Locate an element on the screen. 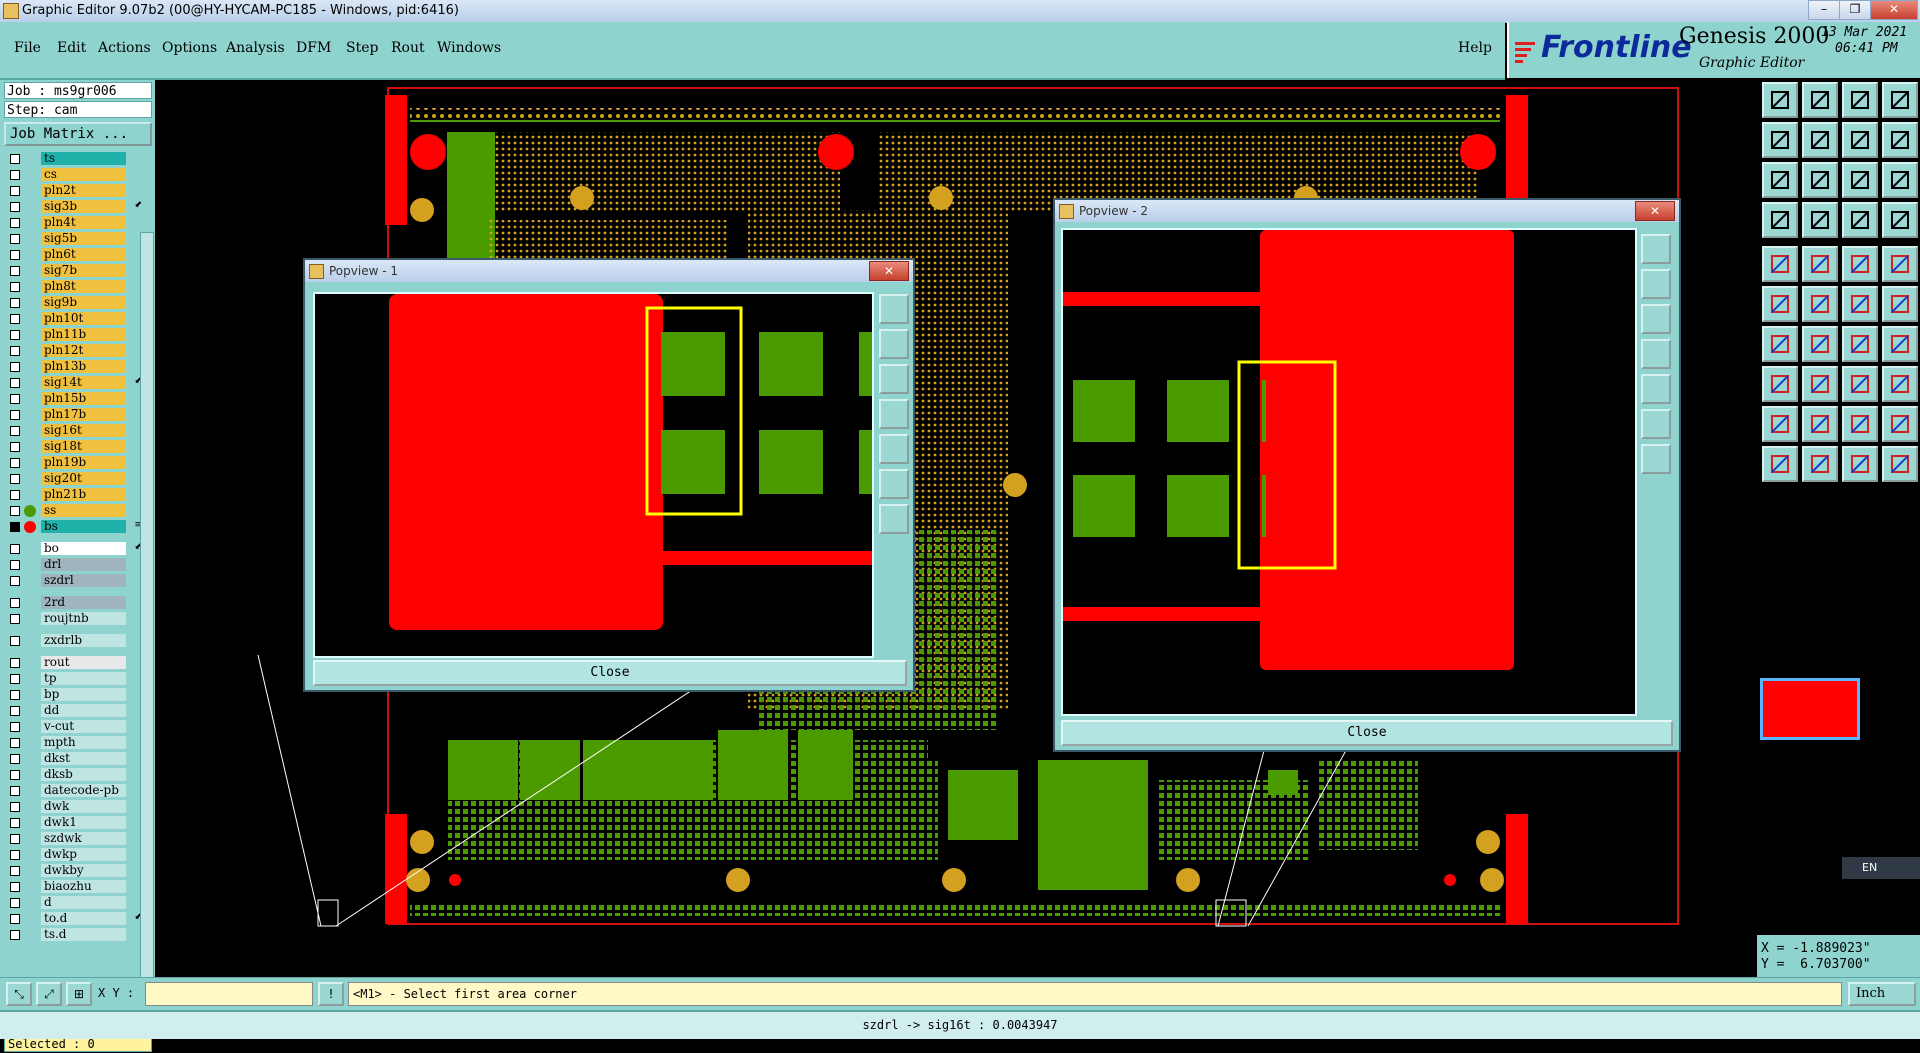 This screenshot has width=1920, height=1053. layer-name: dwk1 is located at coordinates (83, 822).